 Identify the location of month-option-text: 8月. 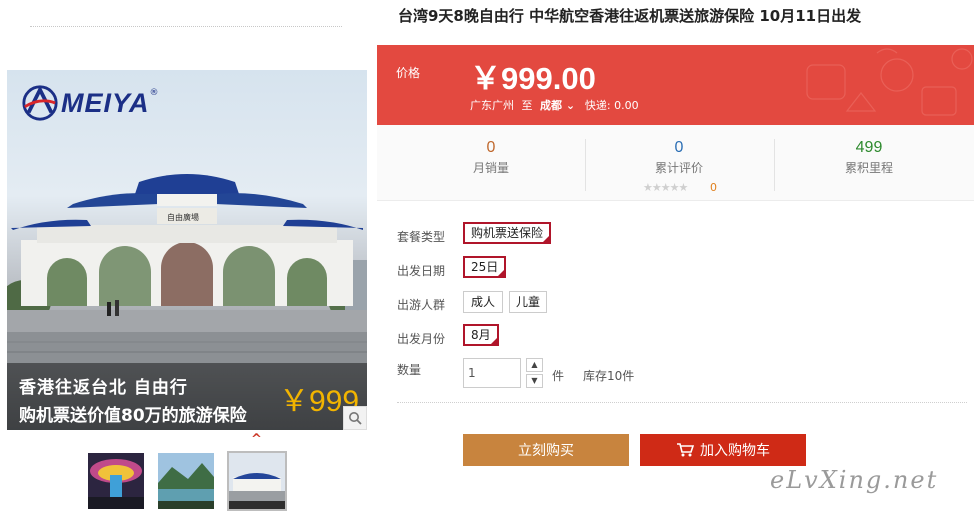
(481, 335).